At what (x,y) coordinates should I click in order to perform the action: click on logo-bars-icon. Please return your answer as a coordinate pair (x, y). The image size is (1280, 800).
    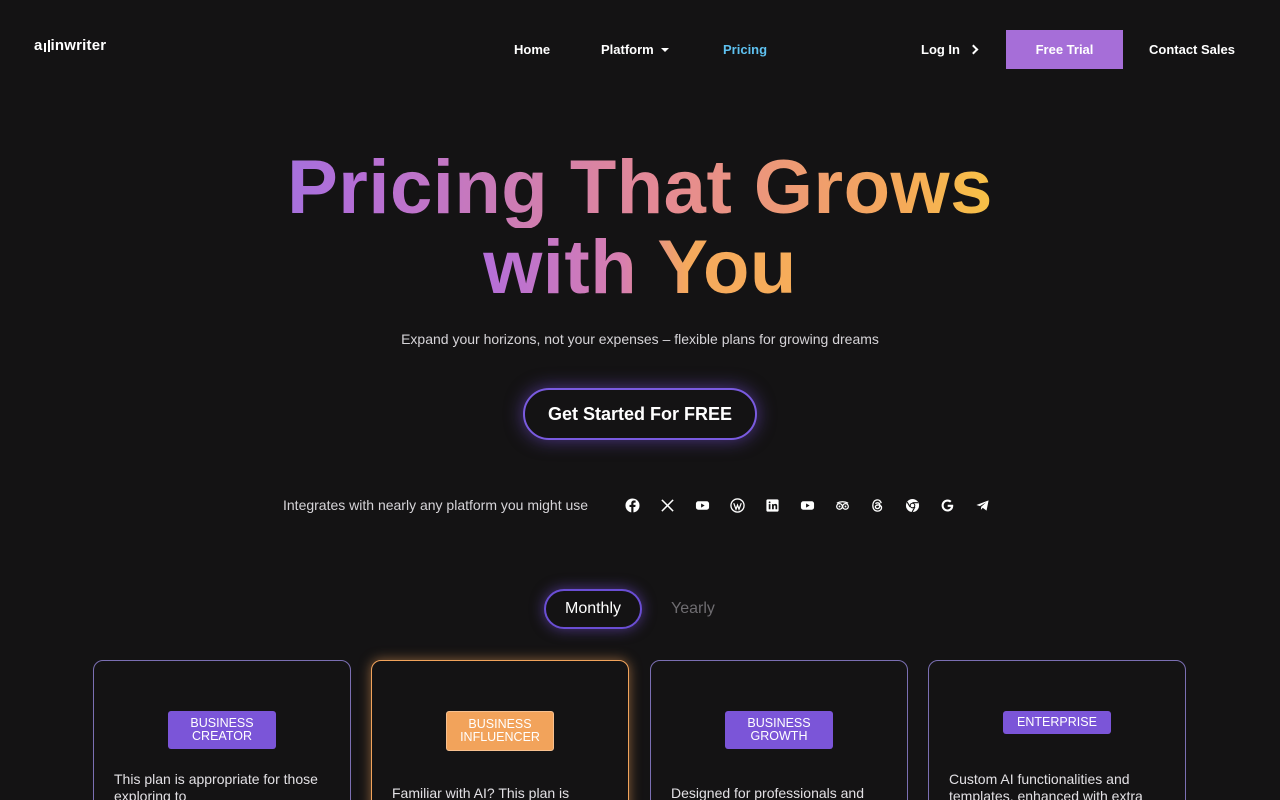
    Looking at the image, I should click on (46, 45).